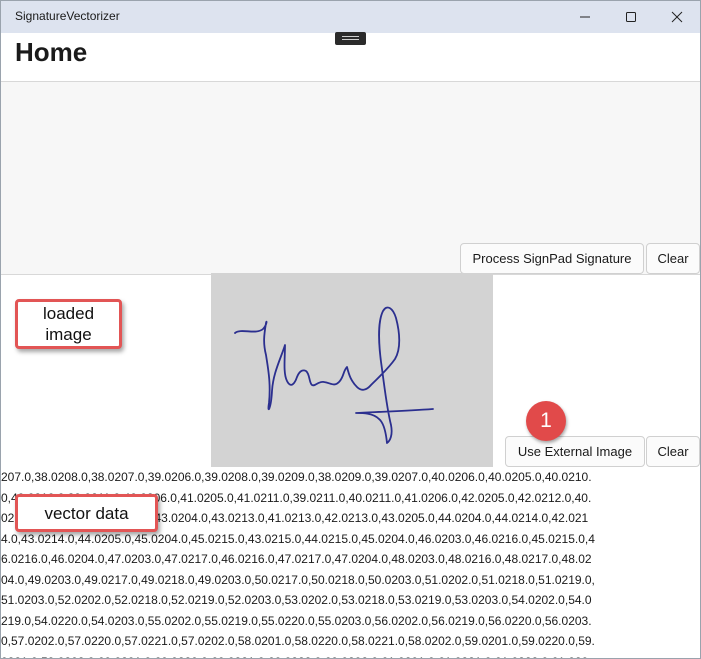 The width and height of the screenshot is (701, 659). What do you see at coordinates (350, 17) in the screenshot?
I see `title-bar: SignatureVectorizer` at bounding box center [350, 17].